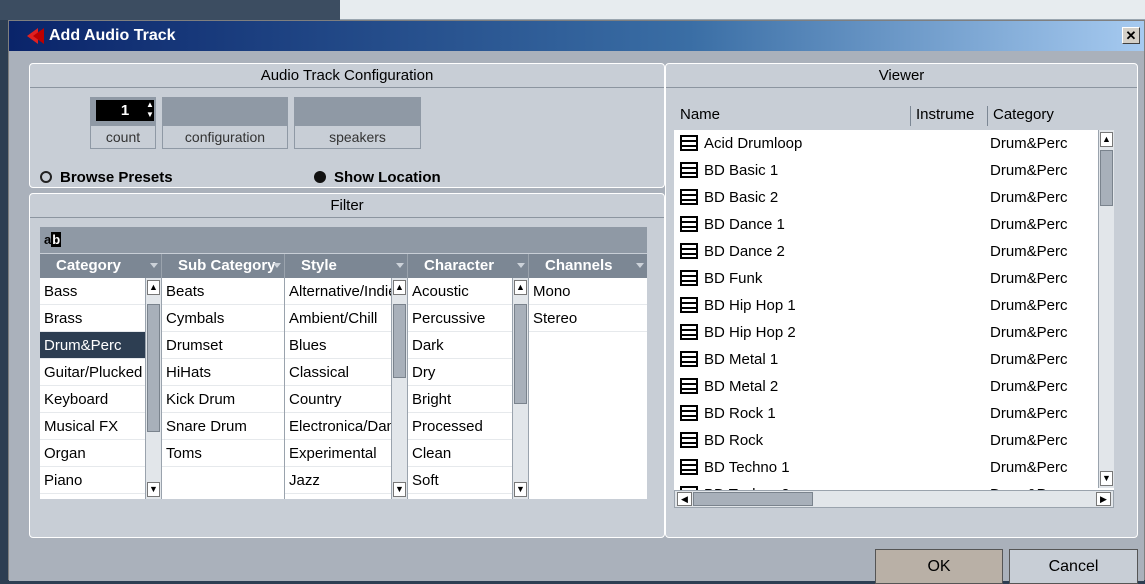 The height and width of the screenshot is (584, 1145). I want to click on viewer-row: BD Dance 2 Drum&Perc, so click(886, 251).